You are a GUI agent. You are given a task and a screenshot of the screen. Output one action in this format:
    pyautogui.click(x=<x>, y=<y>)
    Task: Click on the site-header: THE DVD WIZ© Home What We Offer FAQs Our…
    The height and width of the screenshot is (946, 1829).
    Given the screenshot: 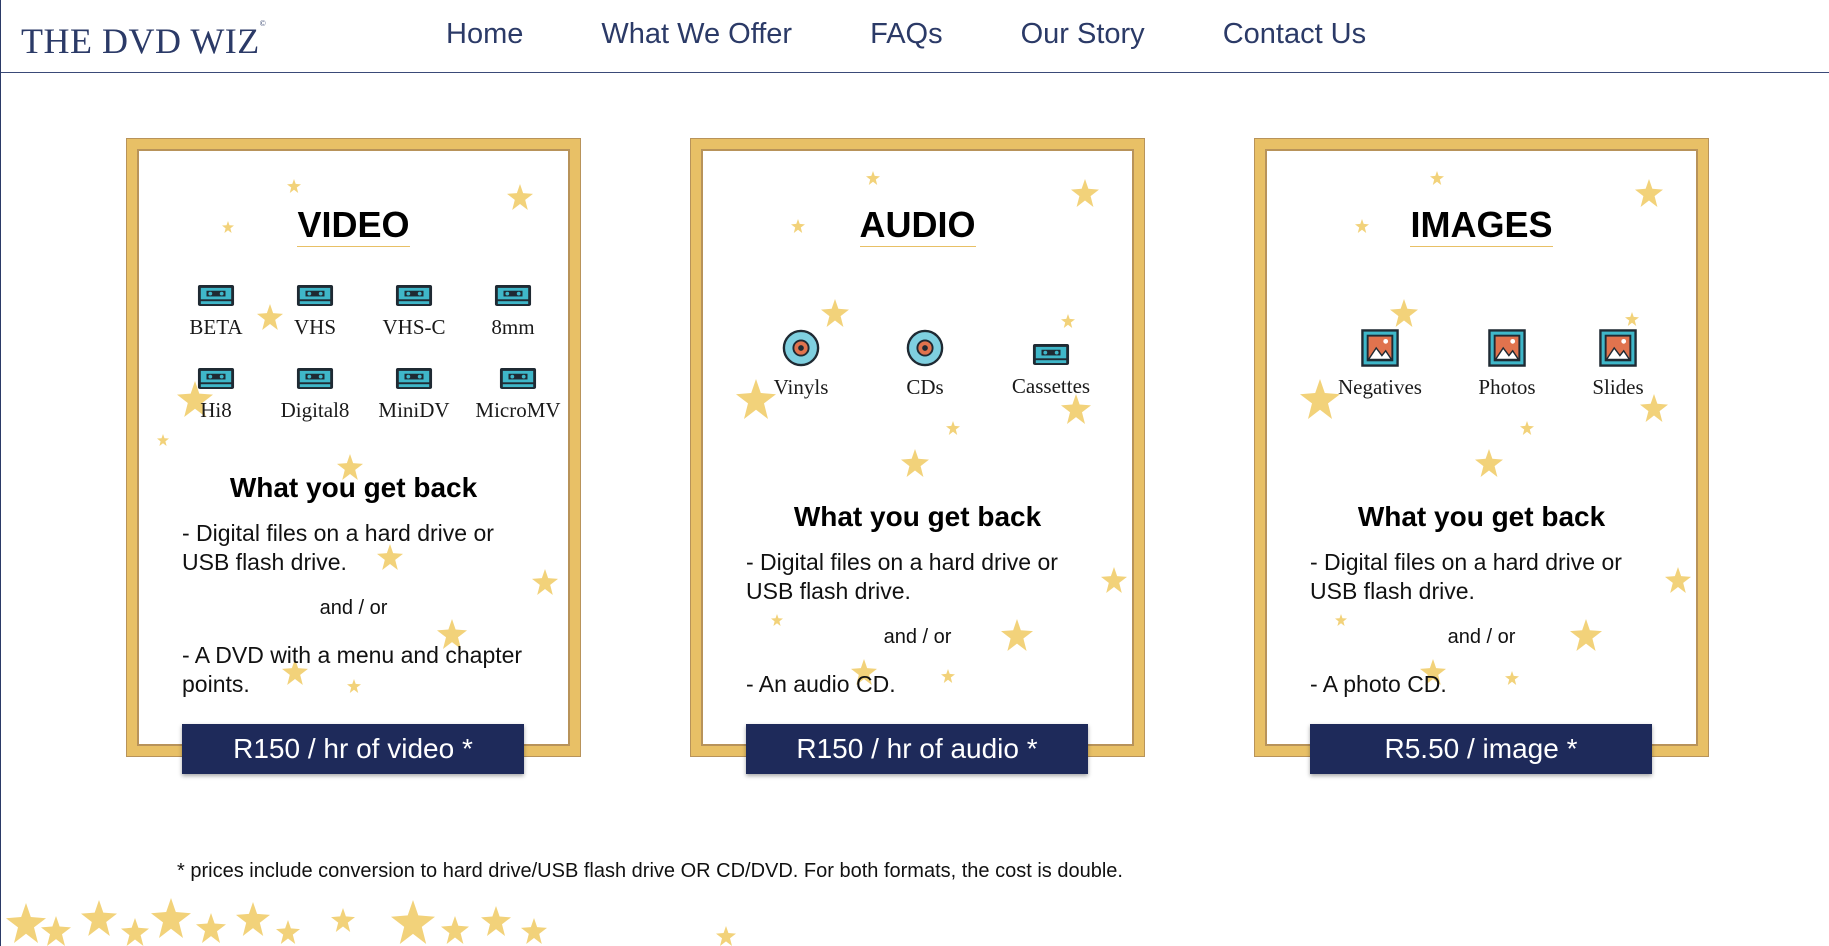 What is the action you would take?
    pyautogui.click(x=915, y=36)
    